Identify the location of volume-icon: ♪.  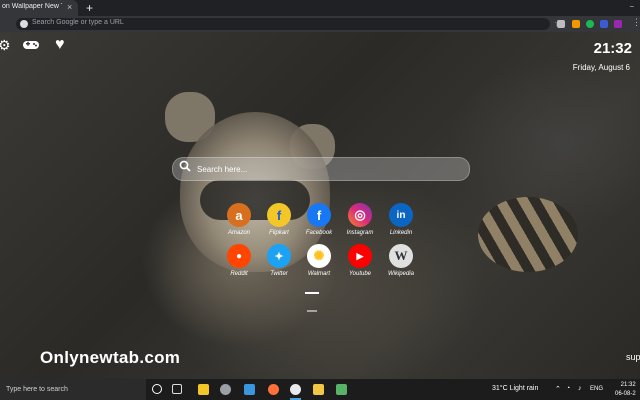
(580, 388).